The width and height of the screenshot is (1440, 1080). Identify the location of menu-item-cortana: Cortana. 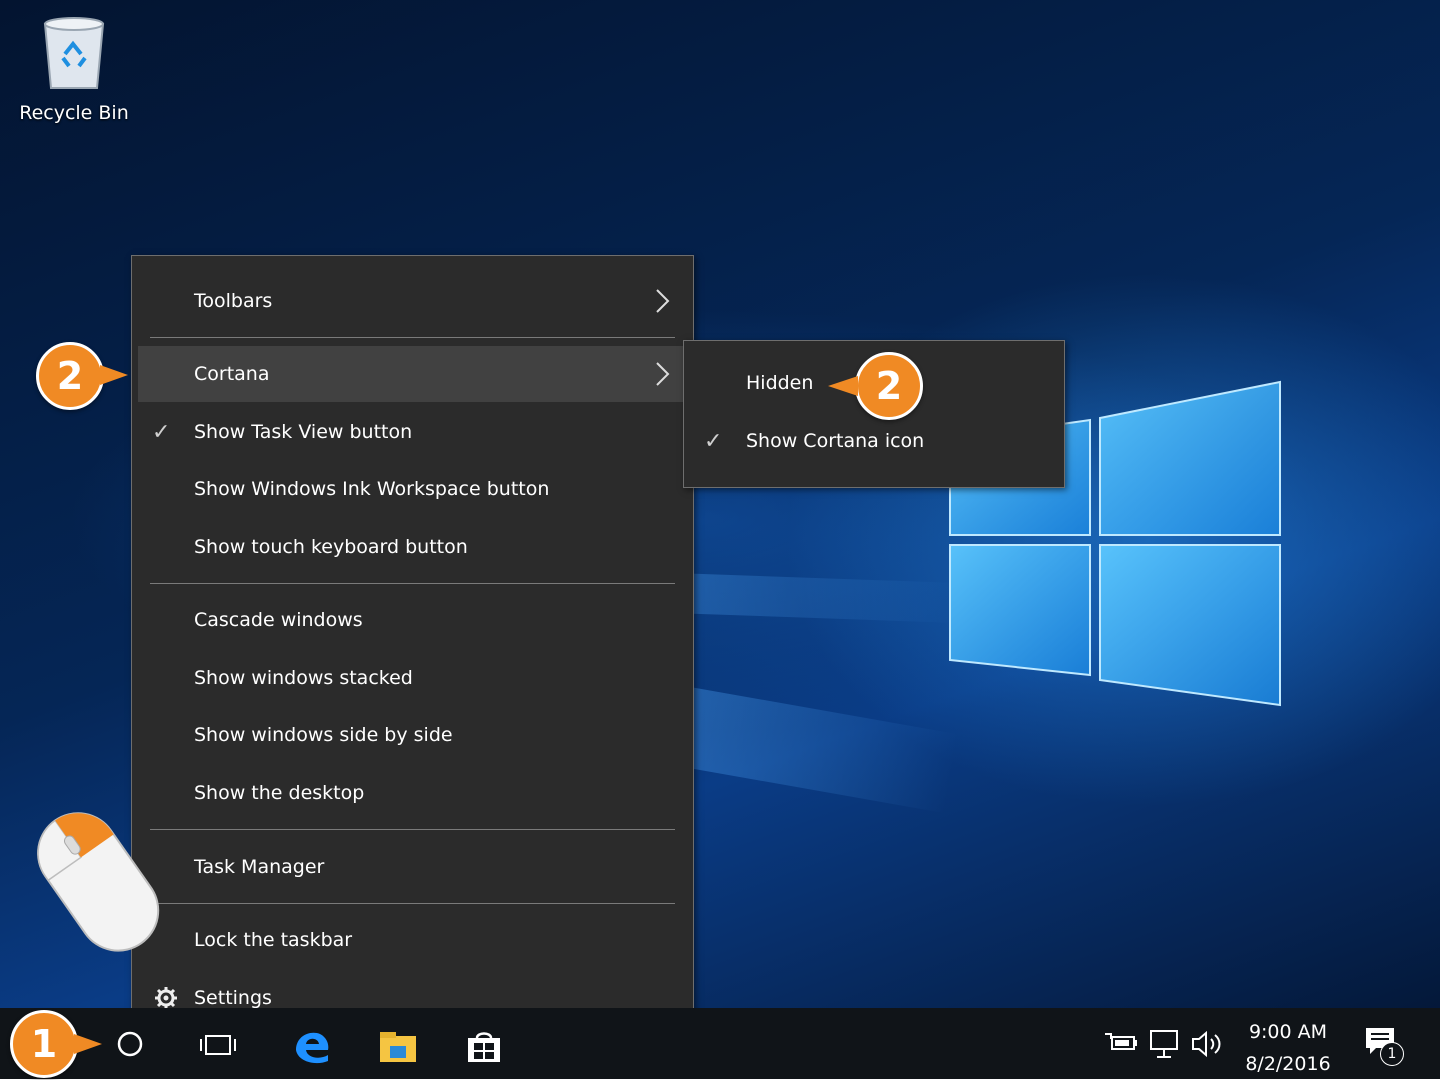
(412, 374).